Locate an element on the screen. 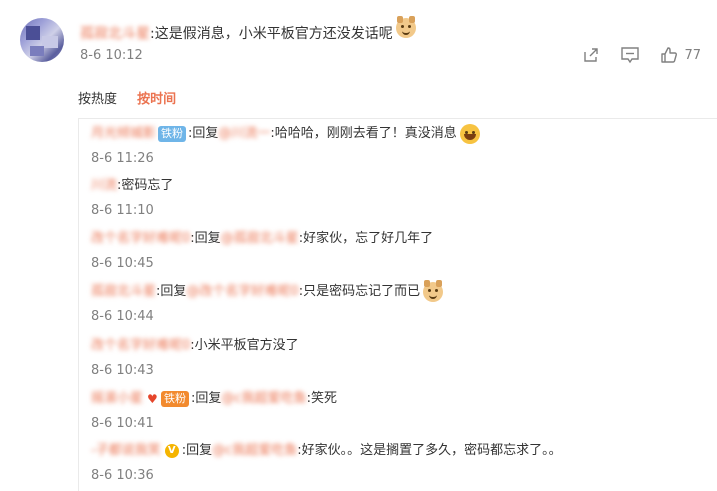  reply-user: 月光倾城影 is located at coordinates (123, 134).